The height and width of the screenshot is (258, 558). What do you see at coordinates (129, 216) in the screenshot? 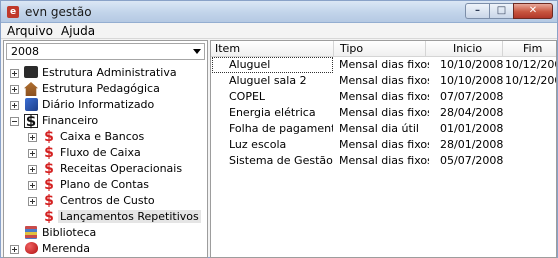
I see `tree-item-label: Lançamentos Repetitivos` at bounding box center [129, 216].